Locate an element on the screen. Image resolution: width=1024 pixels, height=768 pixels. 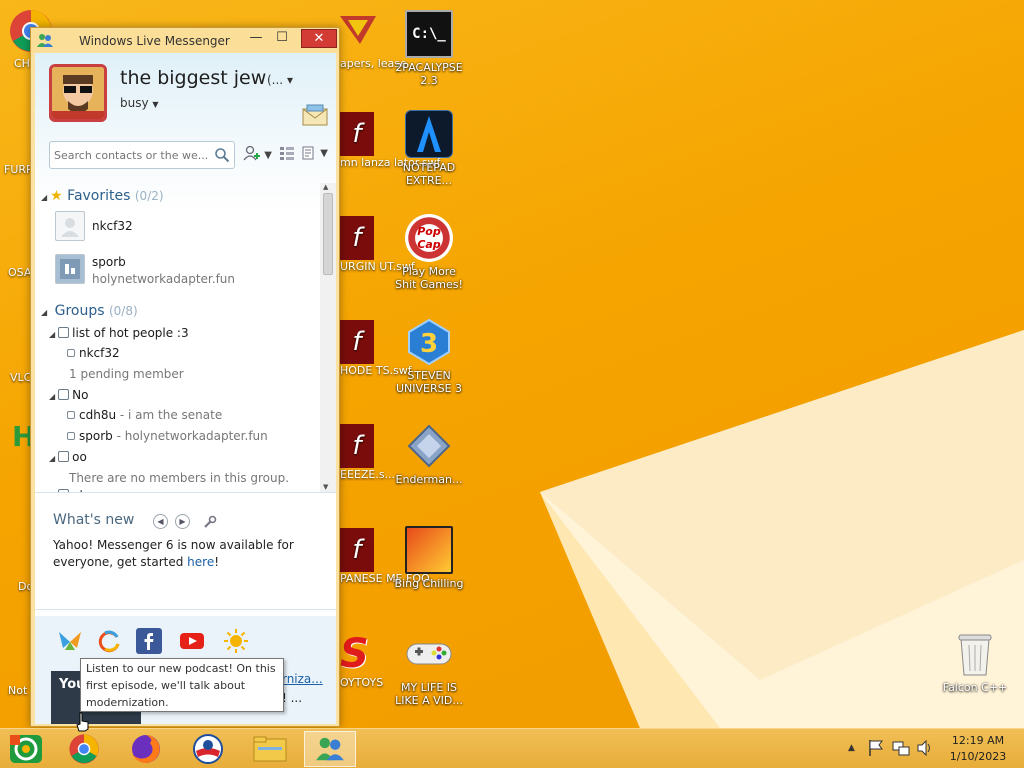
options-button: ▼ is located at coordinates (314, 155).